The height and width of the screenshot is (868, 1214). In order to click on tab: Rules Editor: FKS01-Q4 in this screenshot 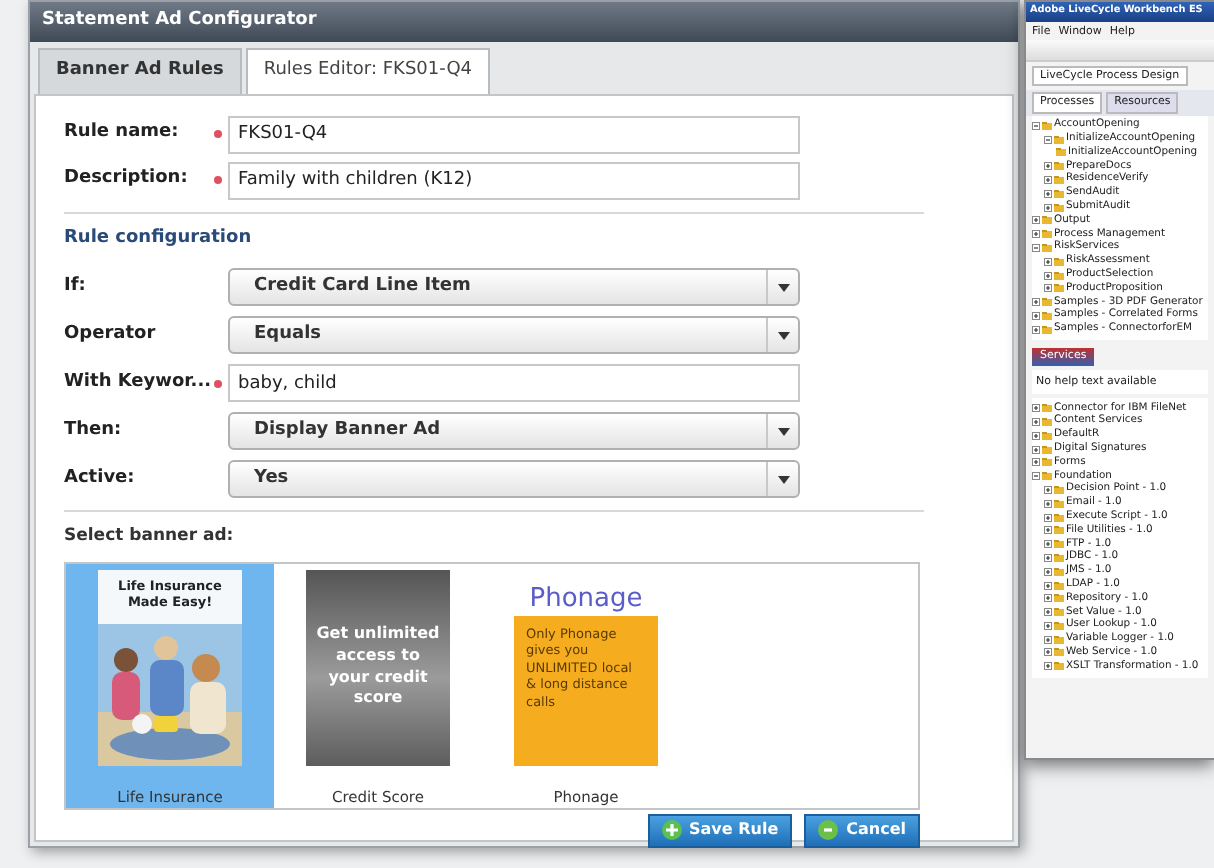, I will do `click(368, 70)`.